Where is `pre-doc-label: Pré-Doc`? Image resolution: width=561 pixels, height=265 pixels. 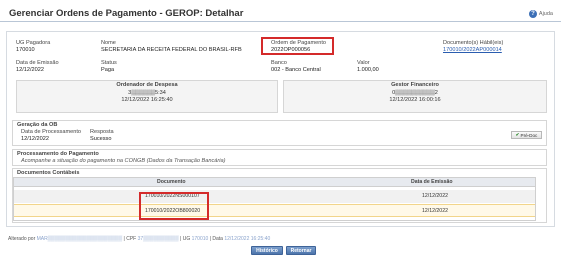 pre-doc-label: Pré-Doc is located at coordinates (529, 135).